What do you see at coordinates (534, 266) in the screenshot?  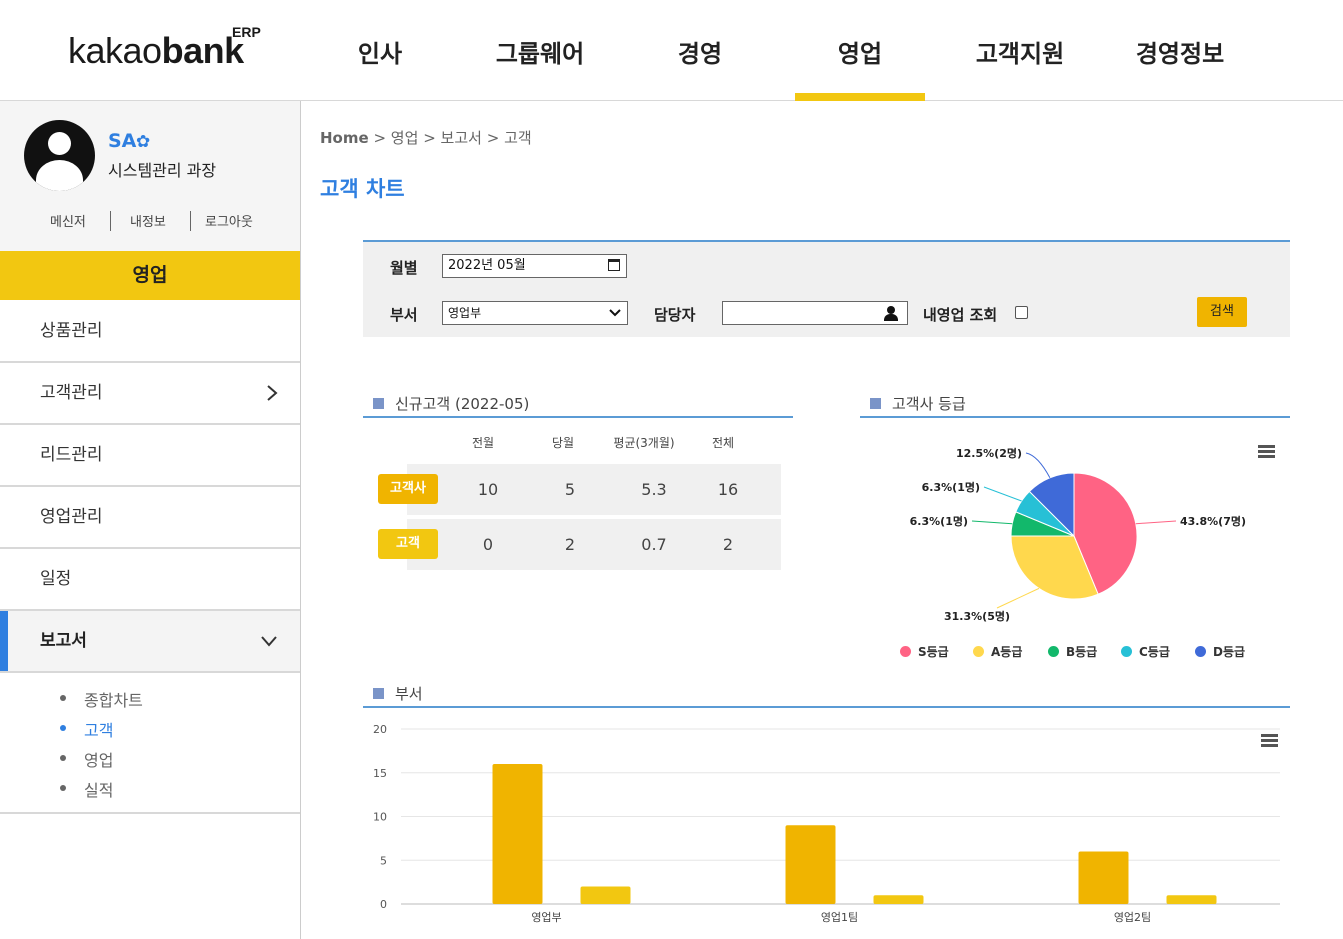 I see `month-picker: 2022년 05월` at bounding box center [534, 266].